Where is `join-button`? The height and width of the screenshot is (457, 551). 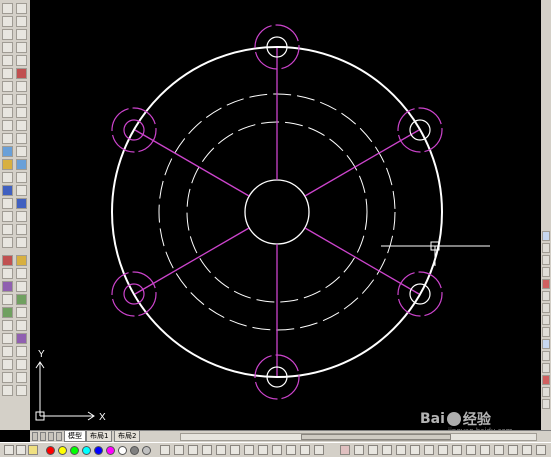 join-button is located at coordinates (21, 34).